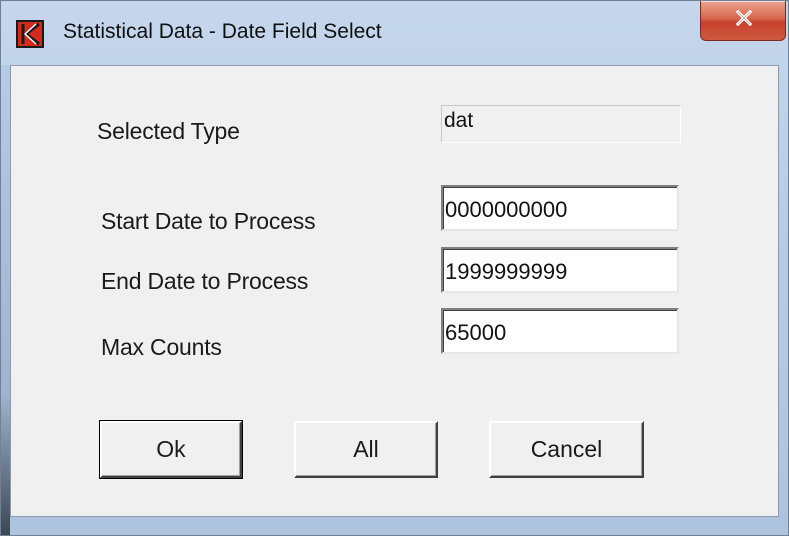 The width and height of the screenshot is (789, 536). I want to click on start-date-label: Start Date to Process, so click(208, 221).